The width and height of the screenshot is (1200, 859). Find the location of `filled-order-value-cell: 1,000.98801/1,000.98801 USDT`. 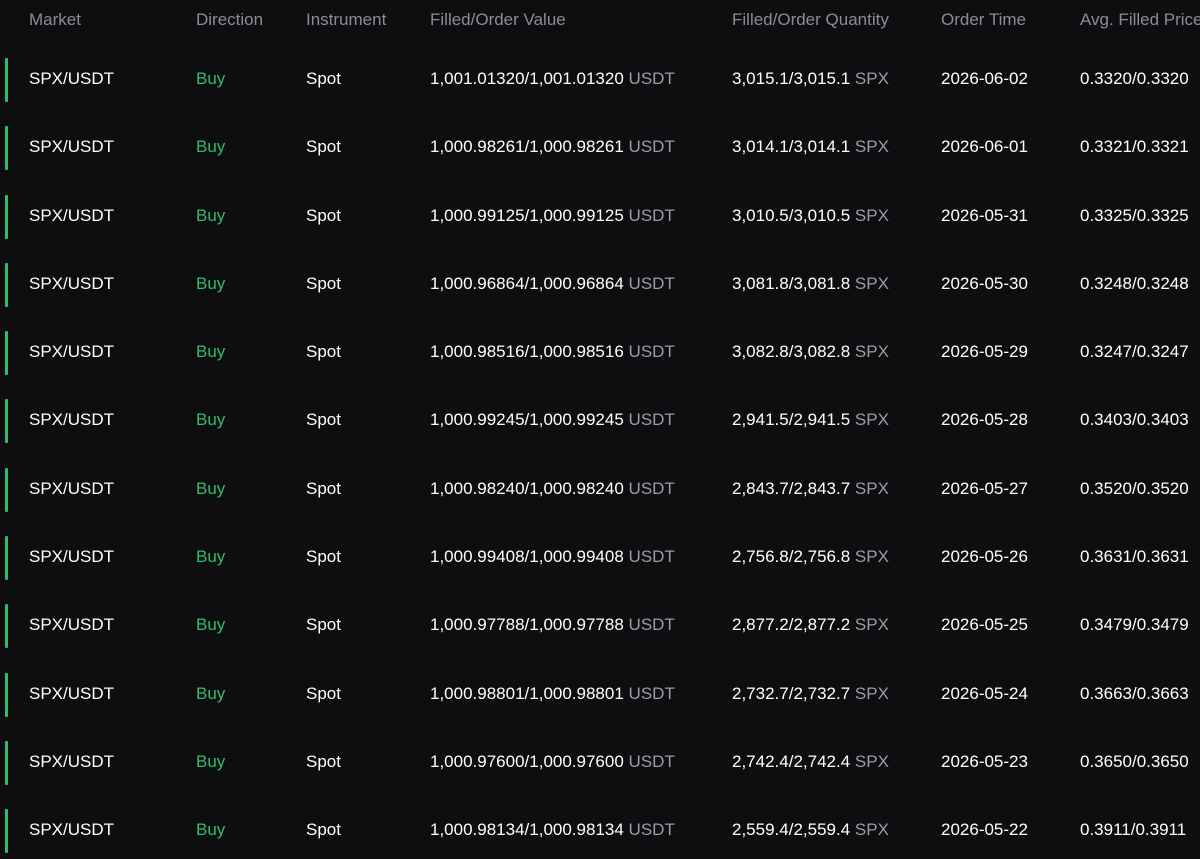

filled-order-value-cell: 1,000.98801/1,000.98801 USDT is located at coordinates (552, 694).